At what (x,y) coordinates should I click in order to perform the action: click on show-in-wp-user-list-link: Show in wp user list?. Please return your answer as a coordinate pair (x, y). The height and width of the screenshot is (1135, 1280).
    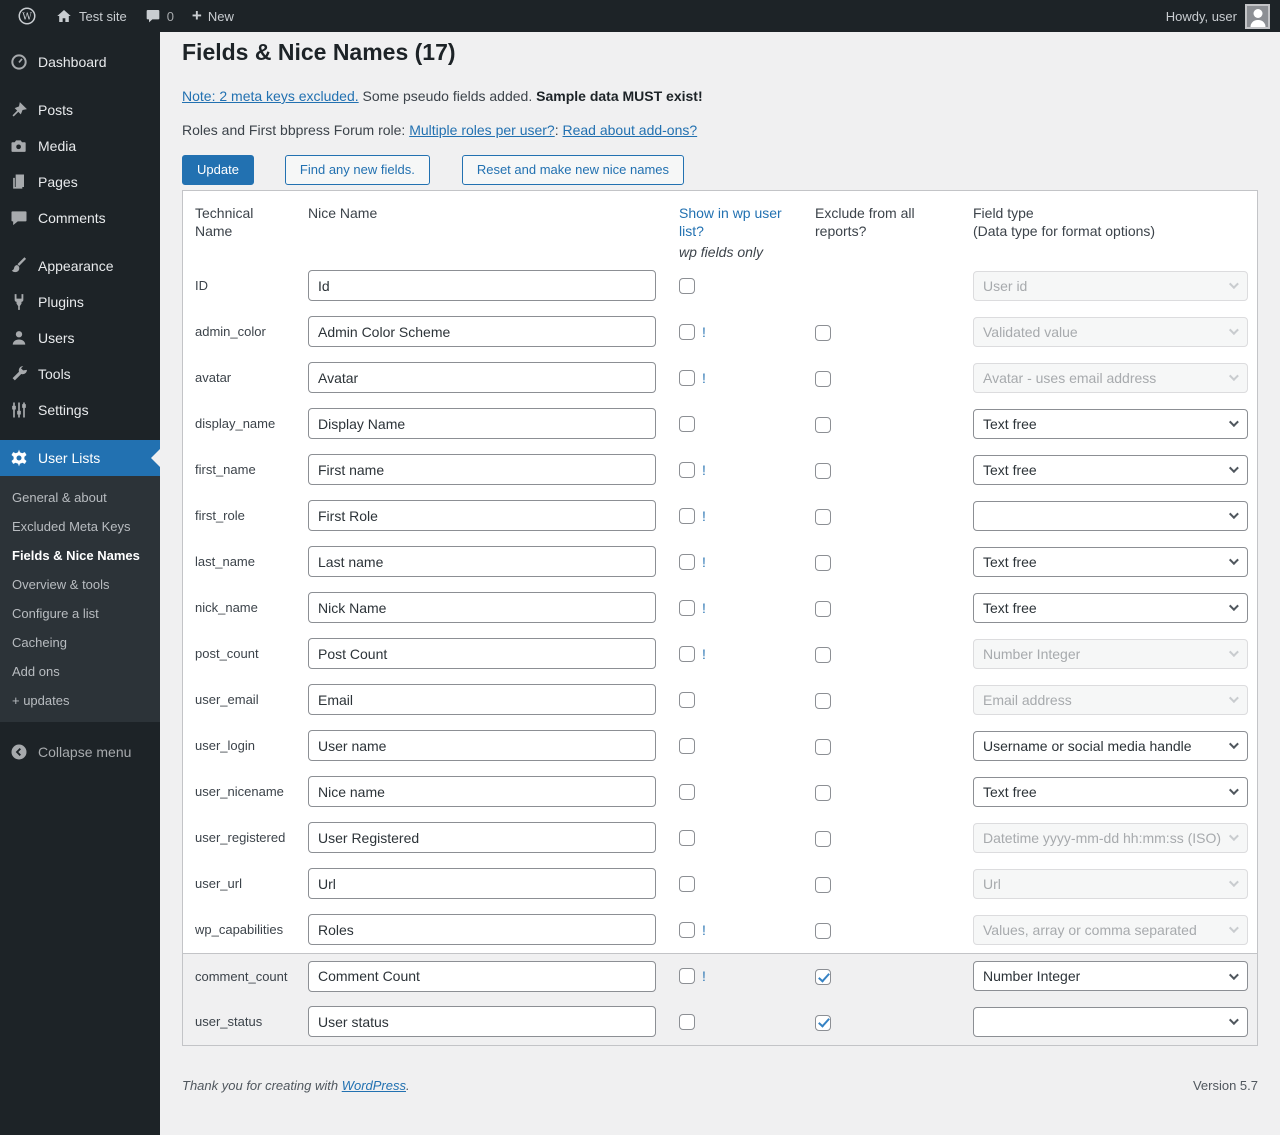
    Looking at the image, I should click on (731, 222).